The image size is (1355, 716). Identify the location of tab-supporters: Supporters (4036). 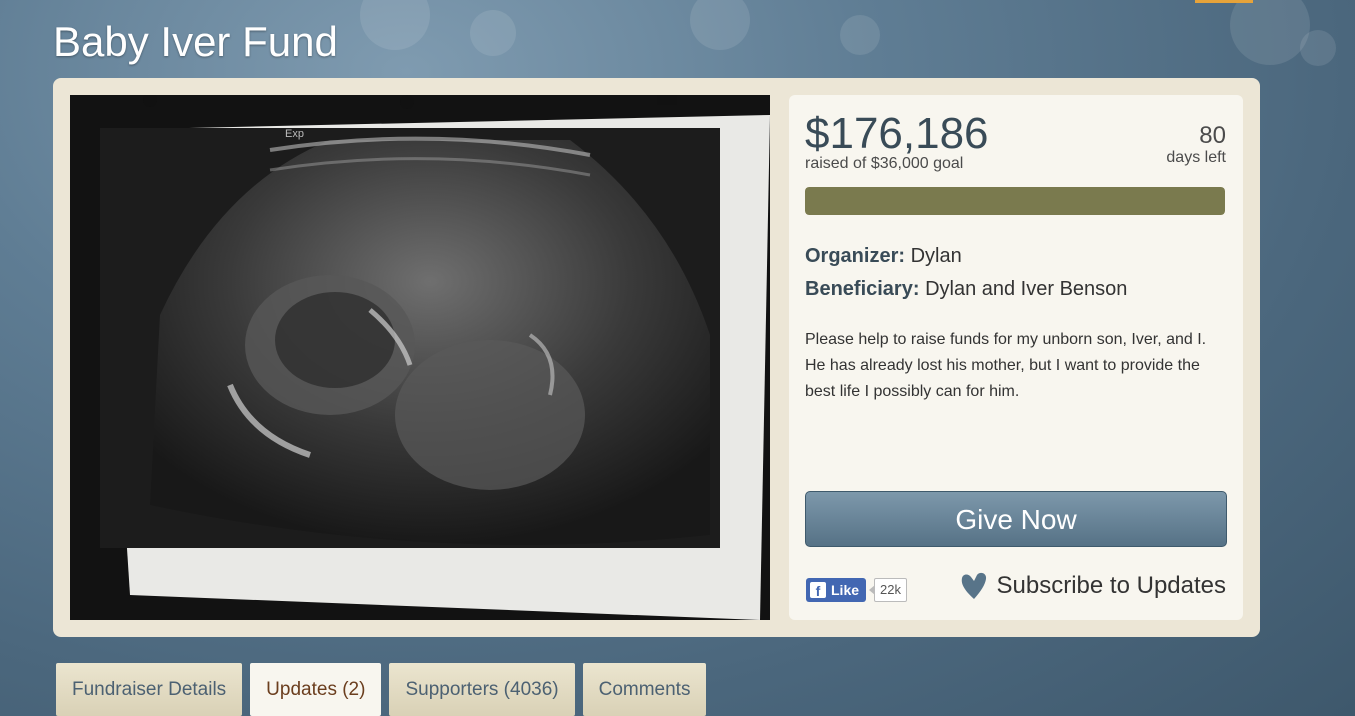
(482, 689).